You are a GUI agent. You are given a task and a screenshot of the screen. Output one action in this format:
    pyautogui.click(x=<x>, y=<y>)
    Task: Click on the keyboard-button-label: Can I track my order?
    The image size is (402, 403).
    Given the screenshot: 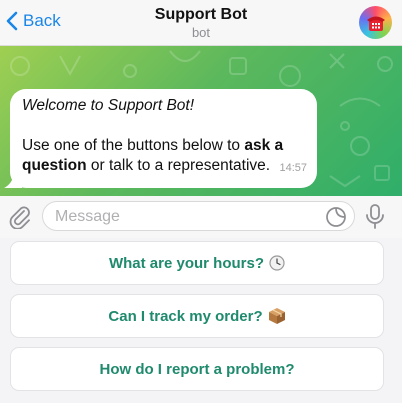 What is the action you would take?
    pyautogui.click(x=185, y=316)
    